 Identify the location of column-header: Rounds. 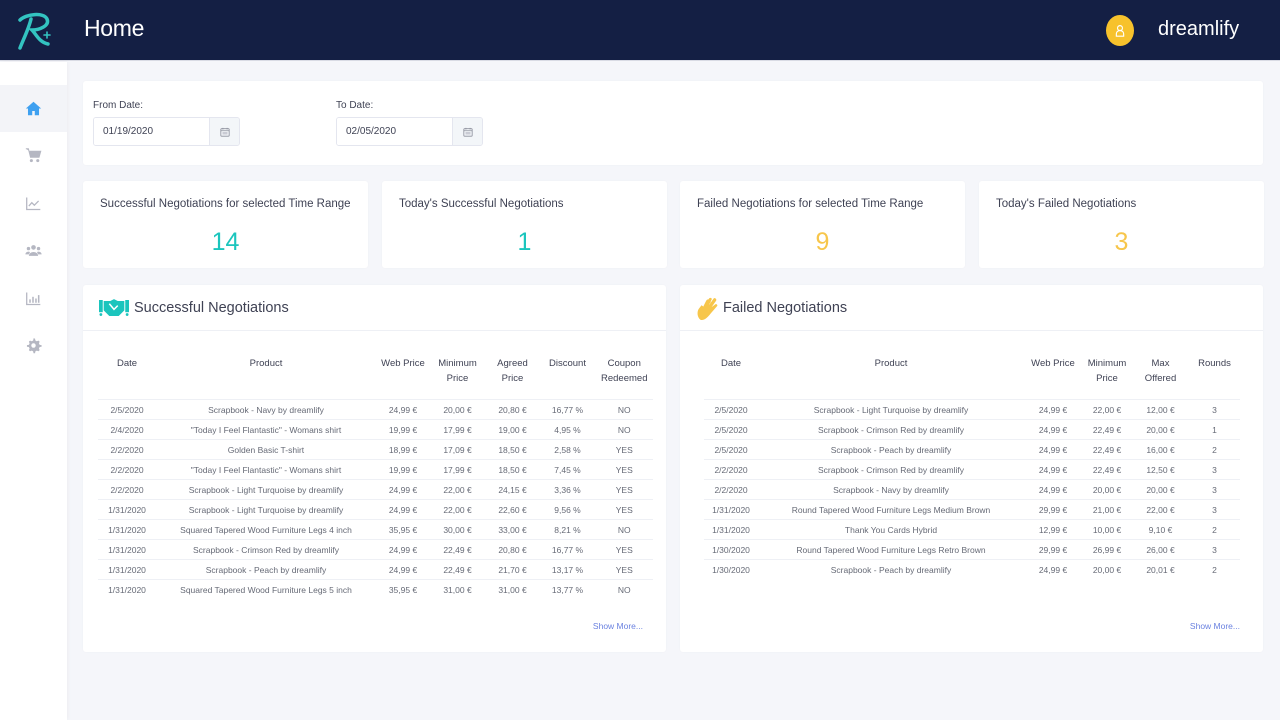
(1214, 378).